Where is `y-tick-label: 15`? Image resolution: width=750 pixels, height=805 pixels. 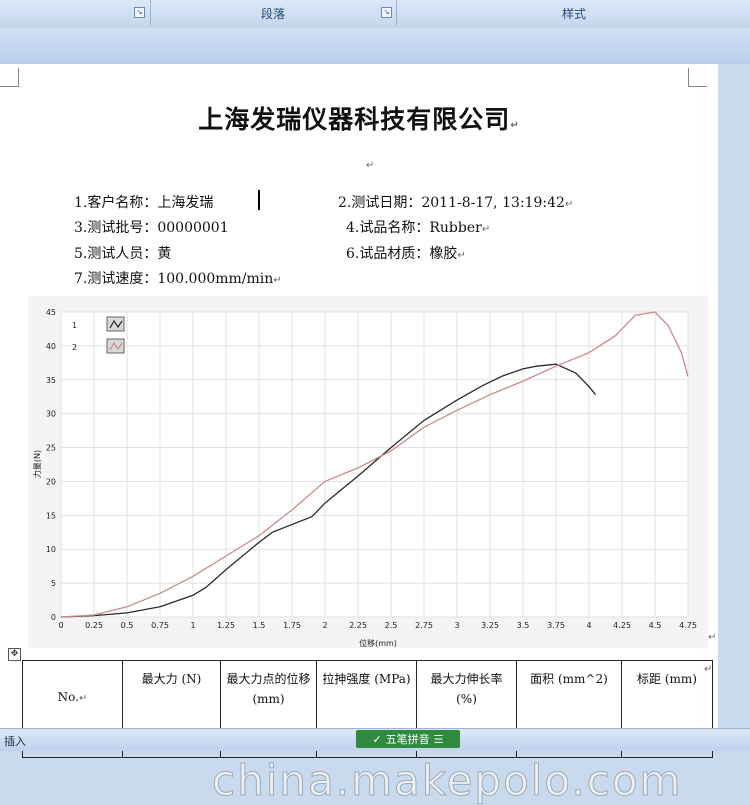 y-tick-label: 15 is located at coordinates (51, 515).